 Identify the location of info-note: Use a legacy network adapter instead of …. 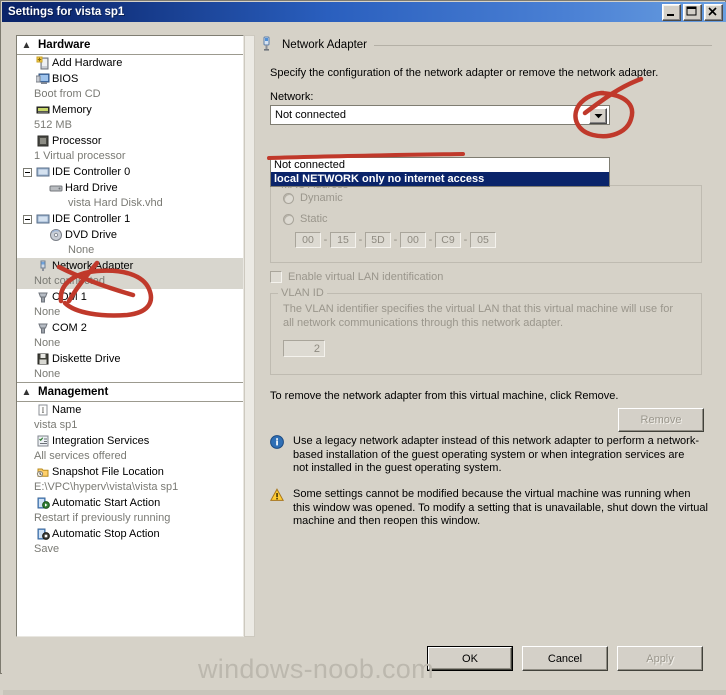
(486, 455).